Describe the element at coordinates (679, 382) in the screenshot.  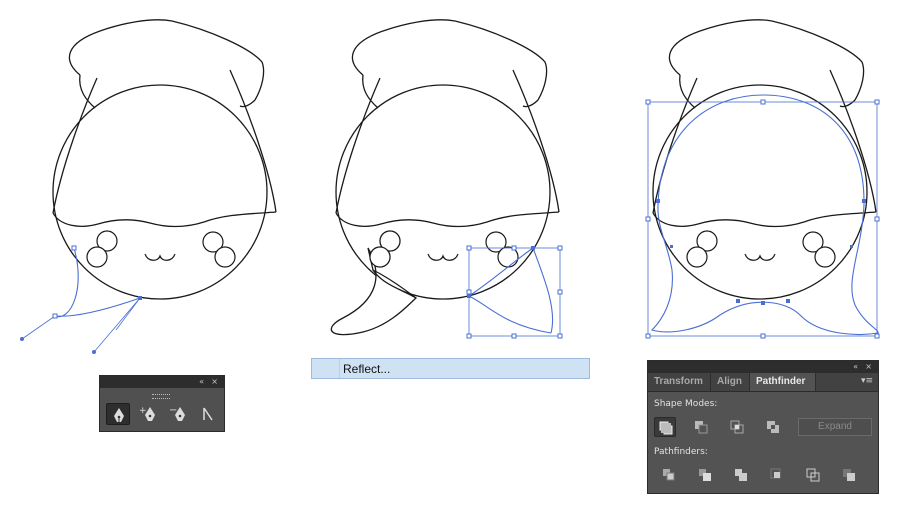
I see `tab-transform: Transform` at that location.